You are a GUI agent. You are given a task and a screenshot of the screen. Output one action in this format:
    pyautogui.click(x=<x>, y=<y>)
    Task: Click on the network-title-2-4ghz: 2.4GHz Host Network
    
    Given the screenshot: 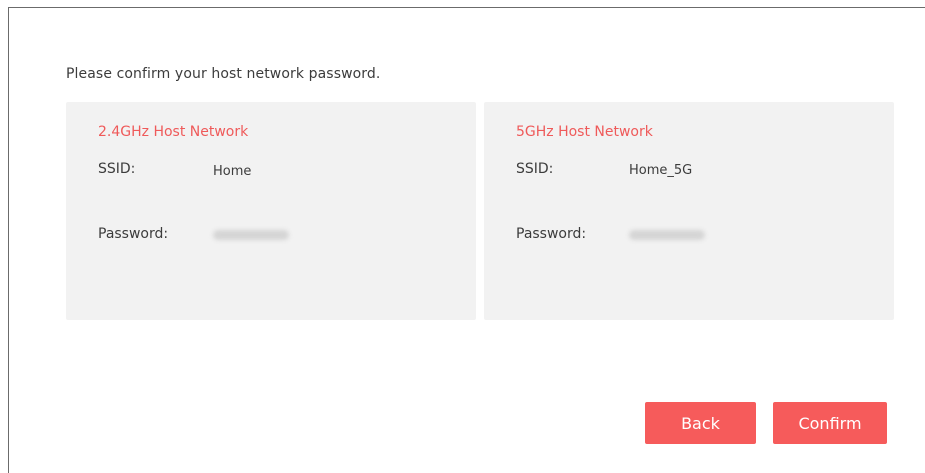 What is the action you would take?
    pyautogui.click(x=173, y=132)
    